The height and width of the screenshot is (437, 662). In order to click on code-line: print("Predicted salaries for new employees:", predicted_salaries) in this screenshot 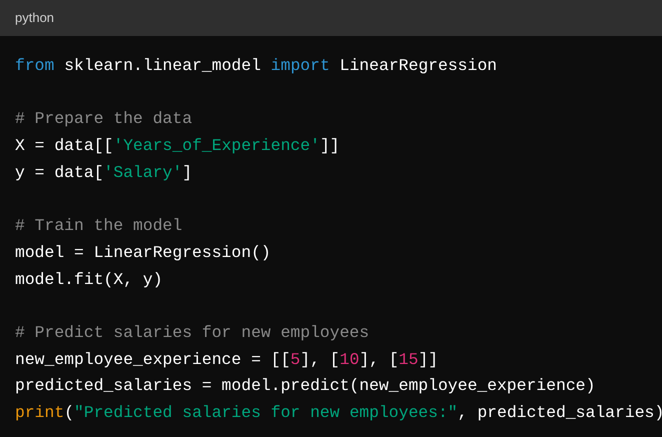, I will do `click(338, 413)`.